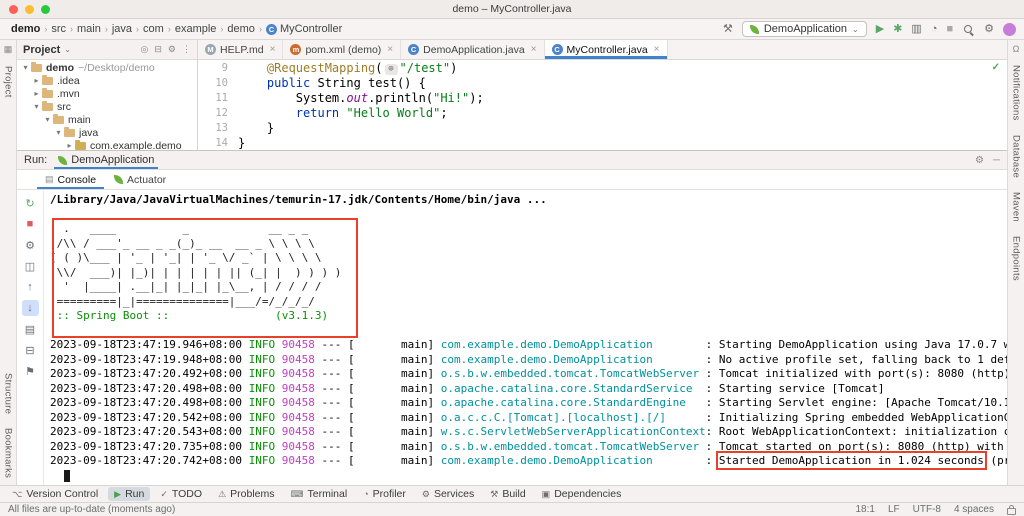 The image size is (1024, 516). What do you see at coordinates (67, 49) in the screenshot?
I see `chevron-down-icon: ⌄` at bounding box center [67, 49].